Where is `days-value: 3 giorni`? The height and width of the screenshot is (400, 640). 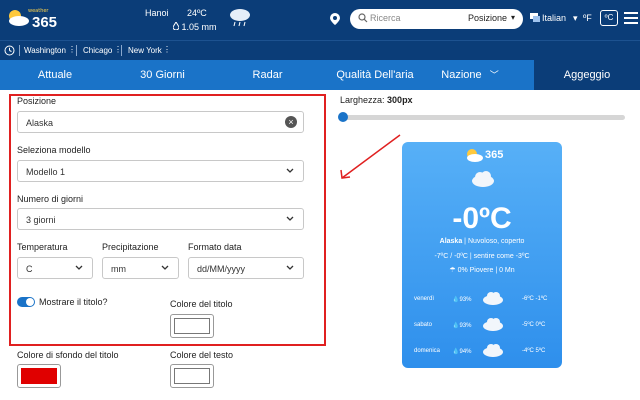
days-value: 3 giorni is located at coordinates (41, 220).